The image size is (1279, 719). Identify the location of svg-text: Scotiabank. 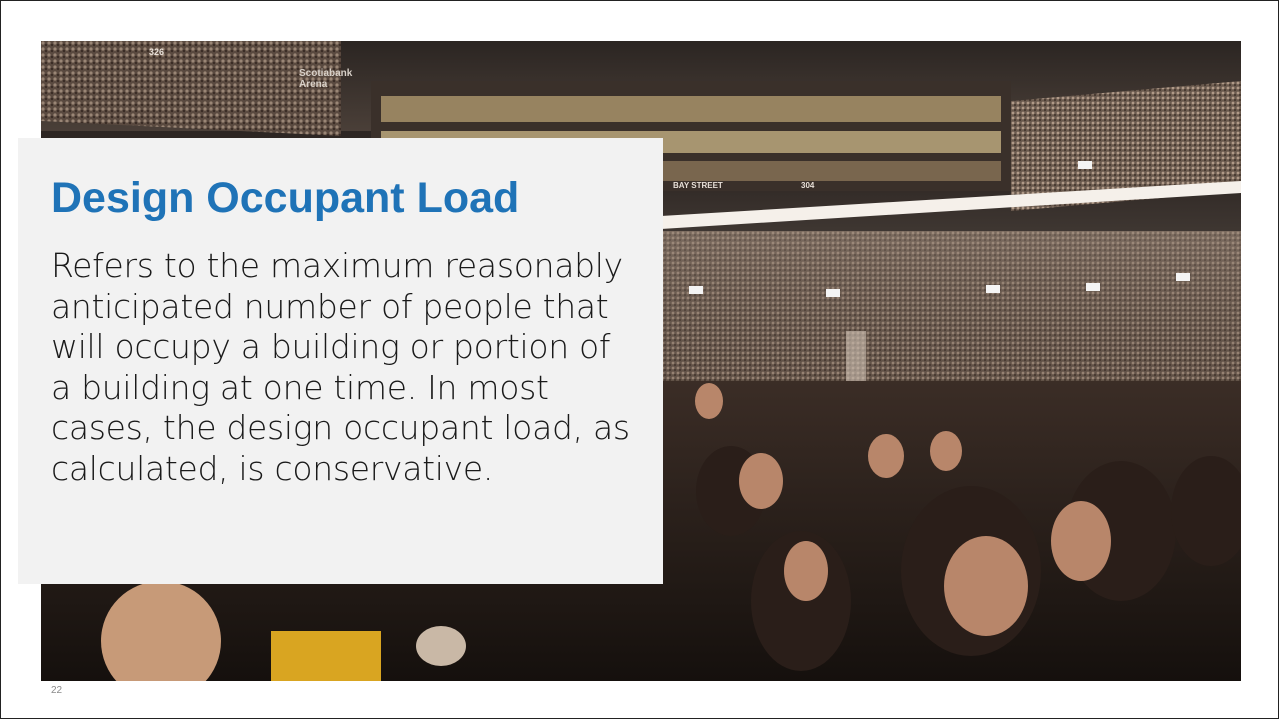
(326, 73).